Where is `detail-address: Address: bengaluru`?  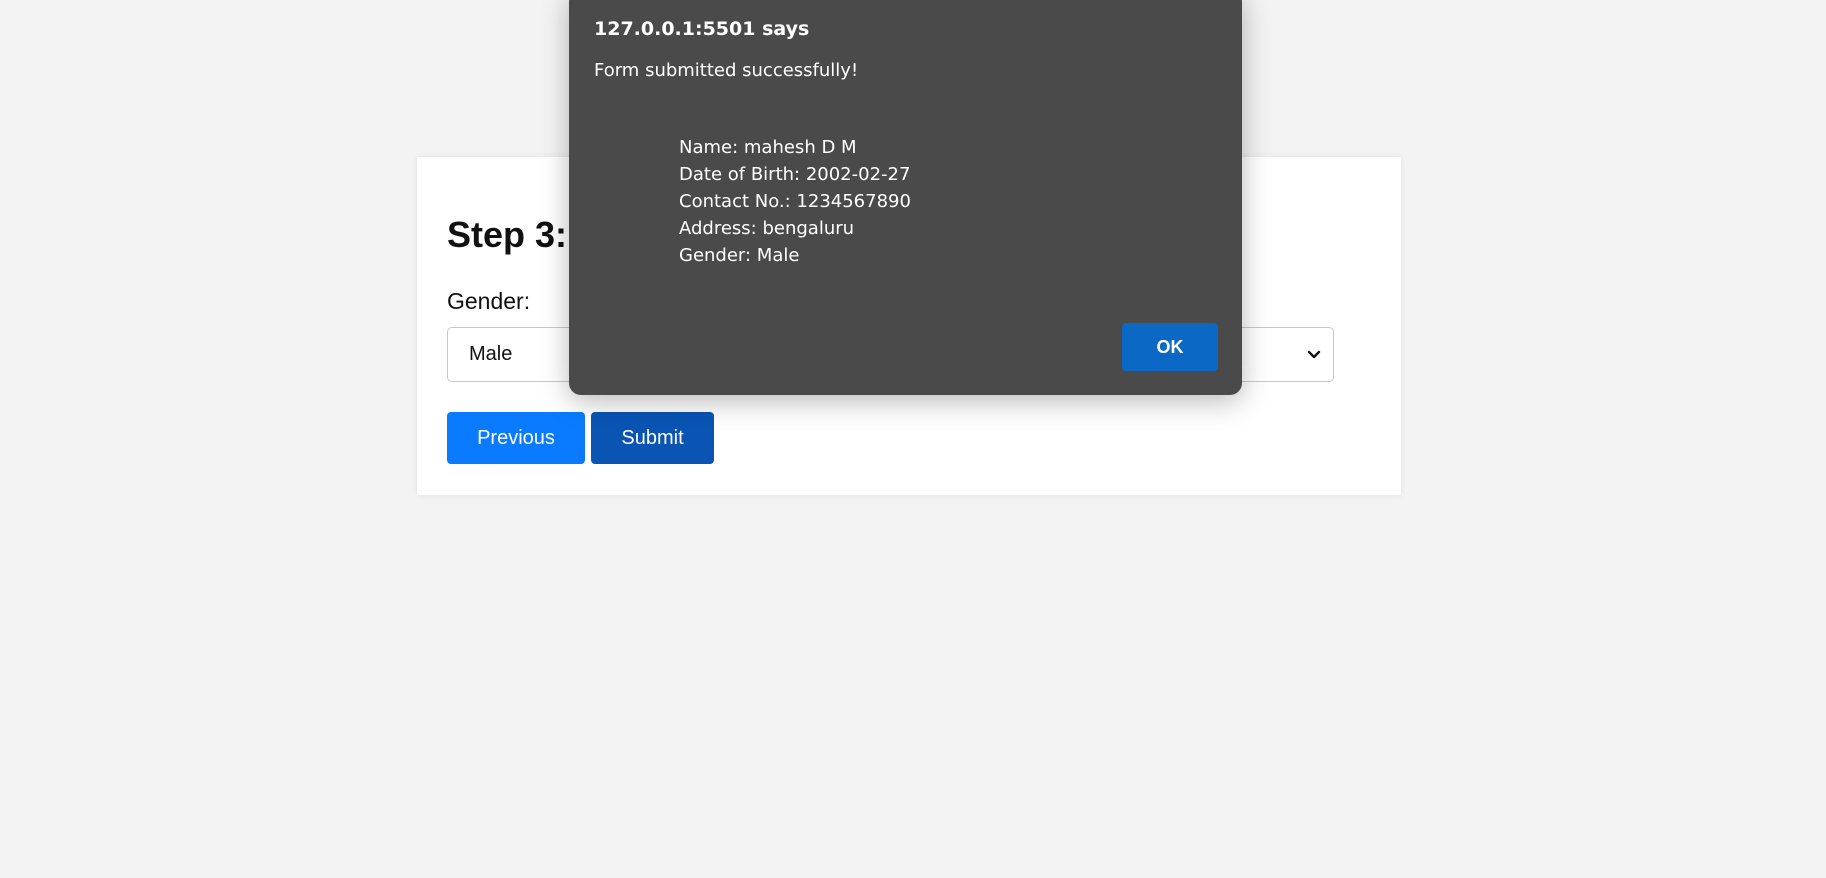 detail-address: Address: bengaluru is located at coordinates (767, 228).